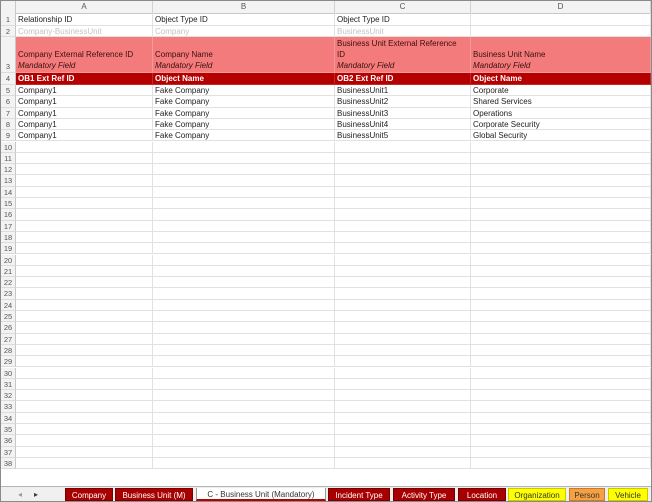 The width and height of the screenshot is (652, 502). Describe the element at coordinates (561, 136) in the screenshot. I see `cell-d: Global Security` at that location.